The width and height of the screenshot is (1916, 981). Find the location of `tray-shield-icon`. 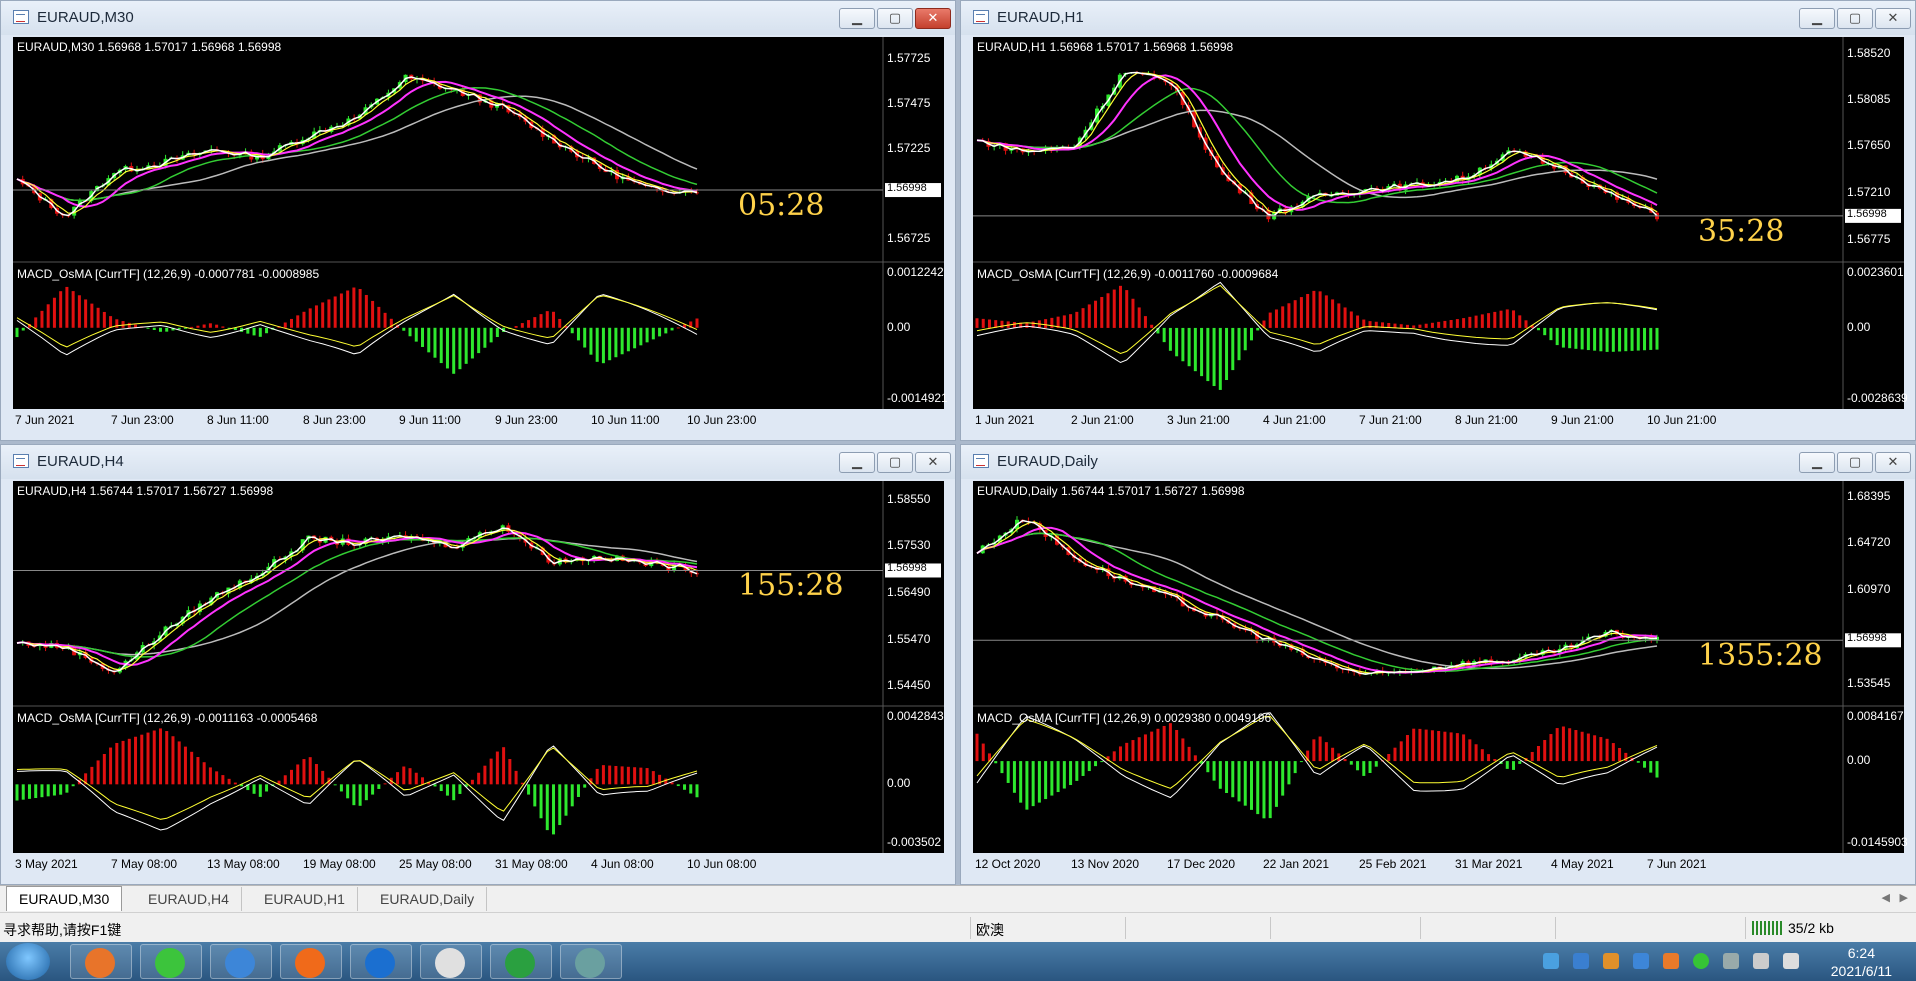

tray-shield-icon is located at coordinates (1581, 961).